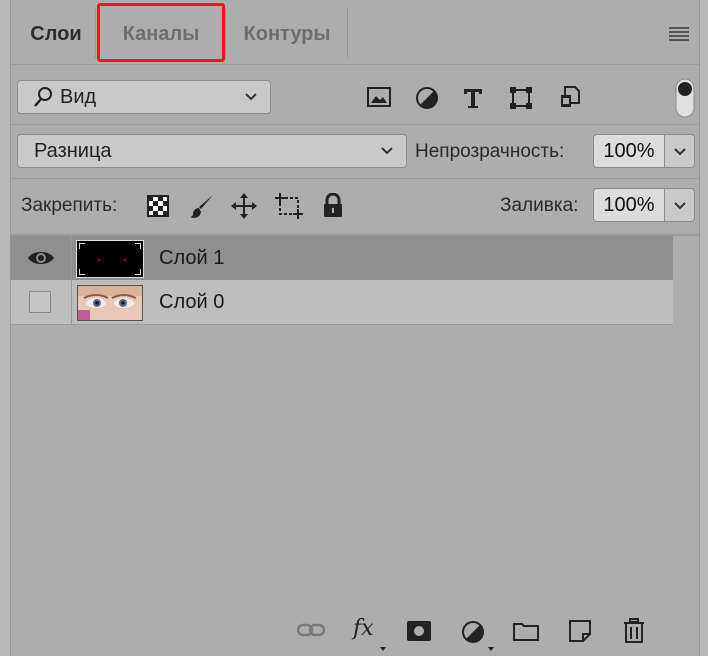 Image resolution: width=708 pixels, height=656 pixels. I want to click on layer-name: Слой 0, so click(191, 302).